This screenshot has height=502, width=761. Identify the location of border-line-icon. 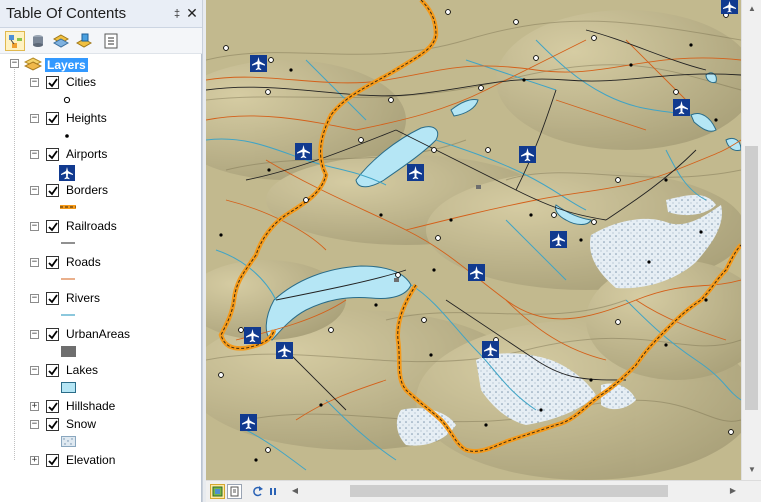
(68, 207).